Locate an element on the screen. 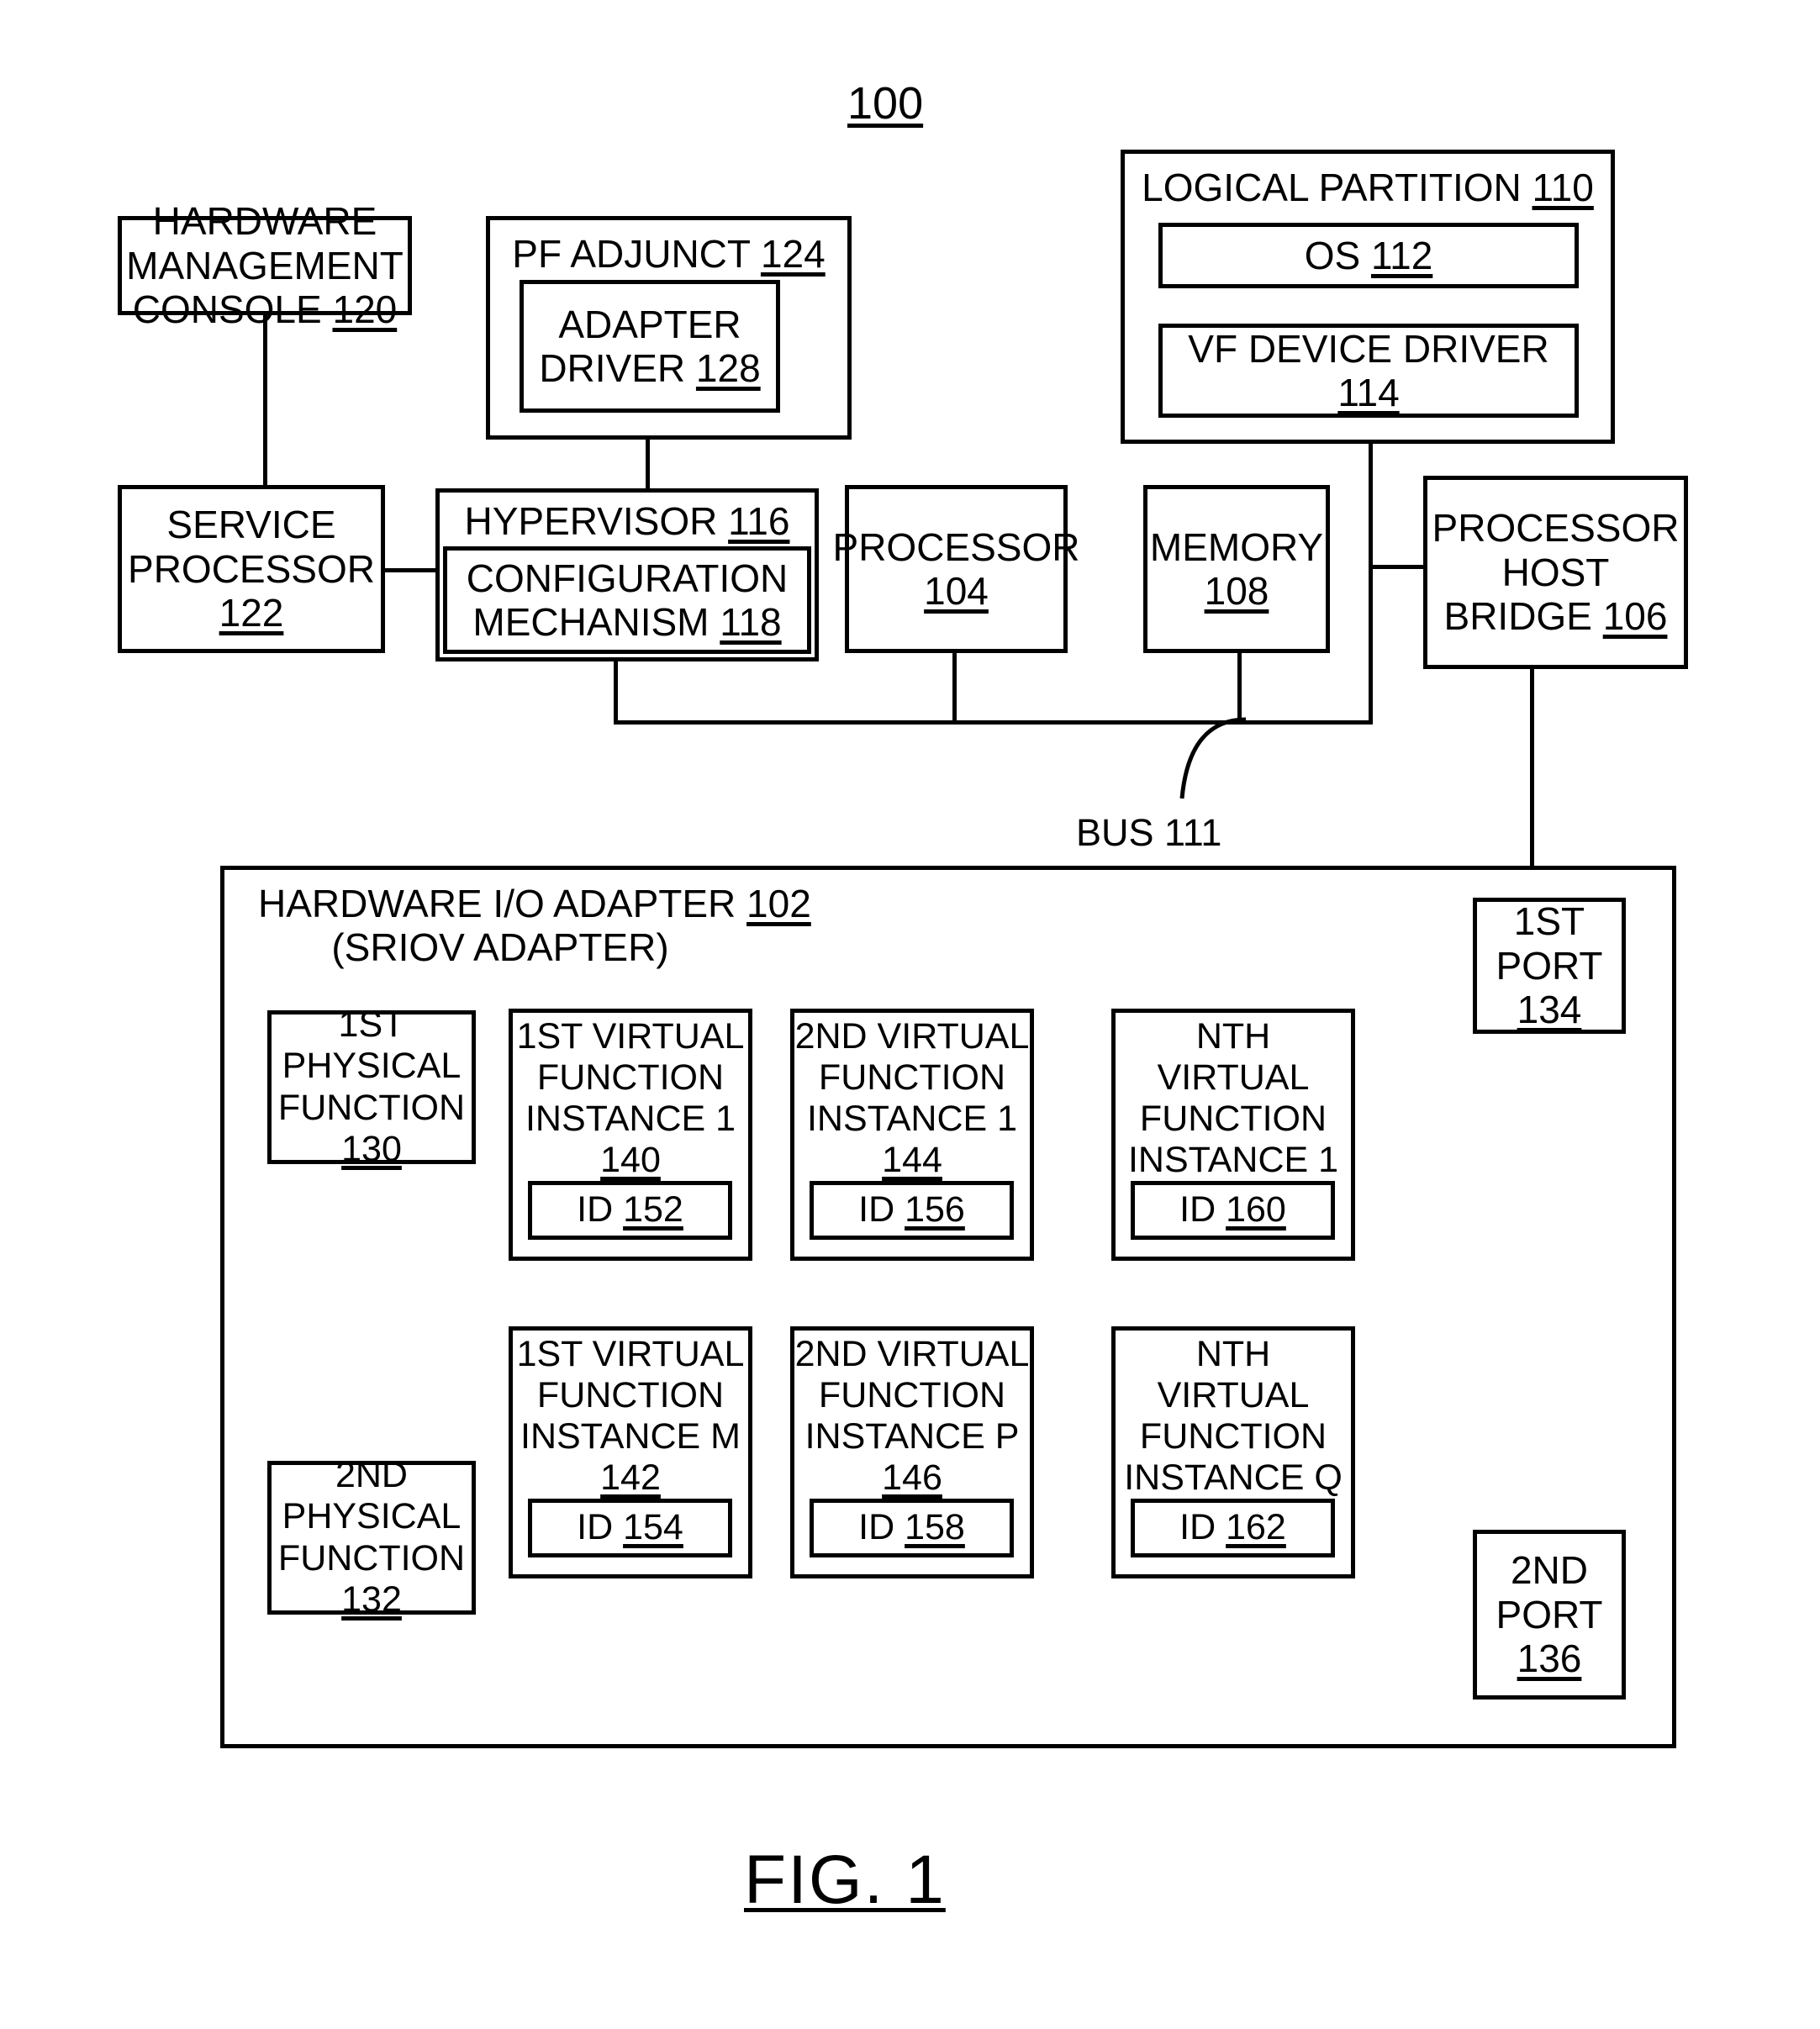 This screenshot has height=2029, width=1820. vf-1-m-id-label: ID is located at coordinates (600, 1527).